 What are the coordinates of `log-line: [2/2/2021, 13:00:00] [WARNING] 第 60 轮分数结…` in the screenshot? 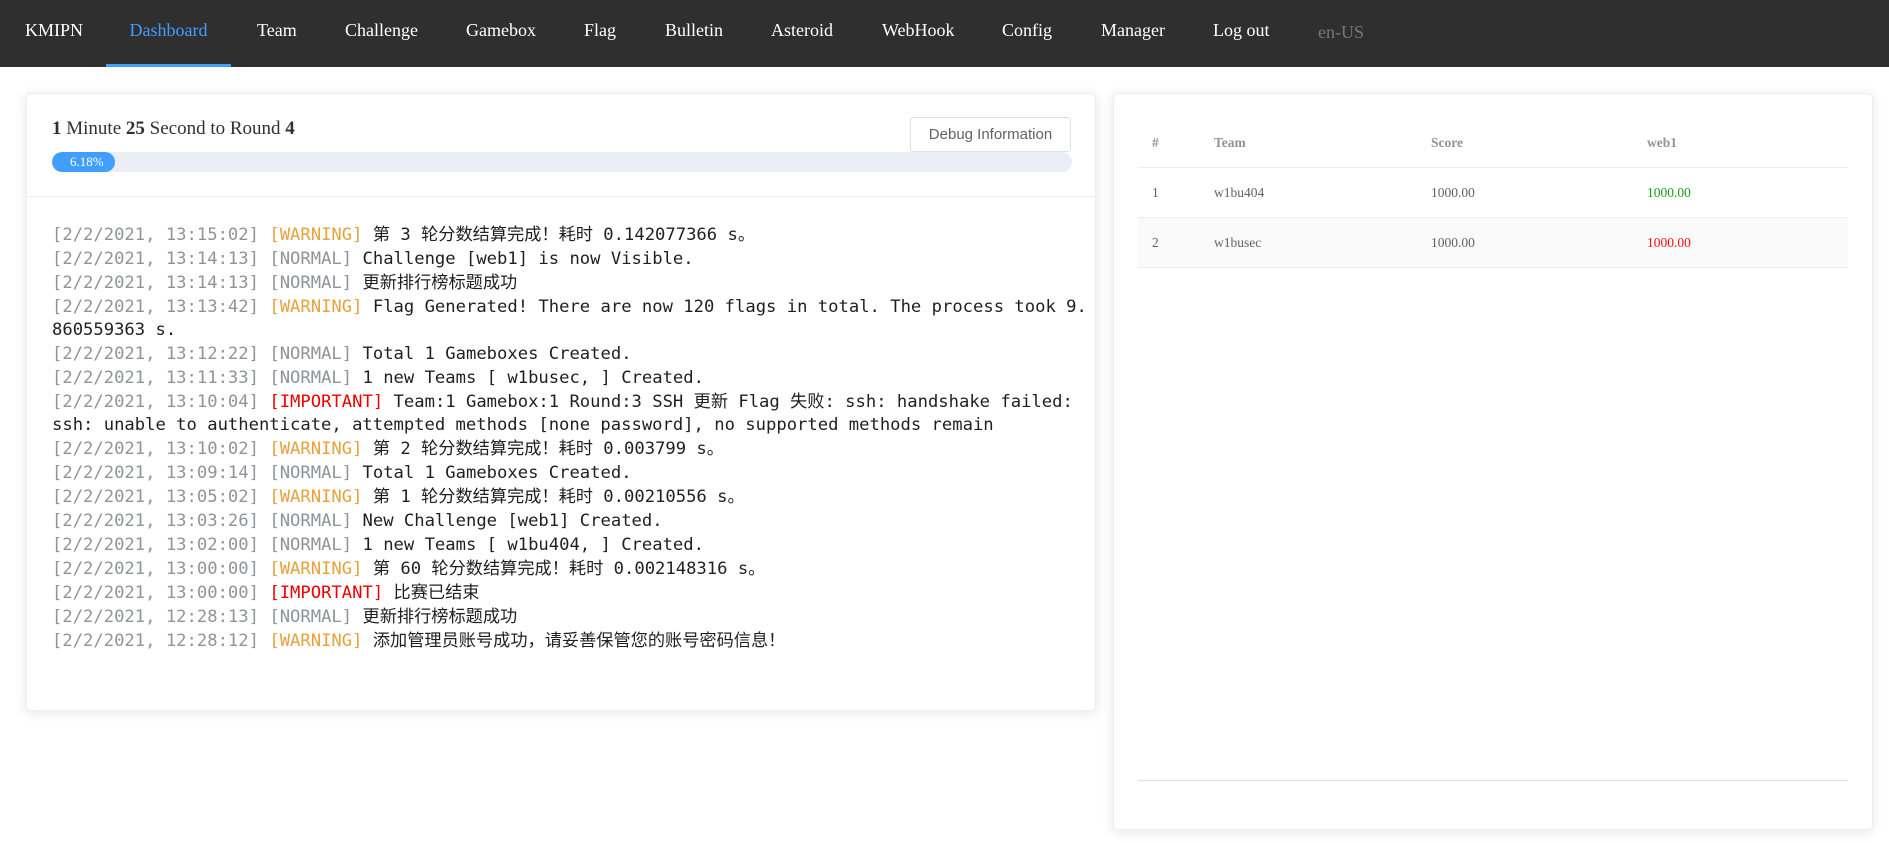 It's located at (409, 569).